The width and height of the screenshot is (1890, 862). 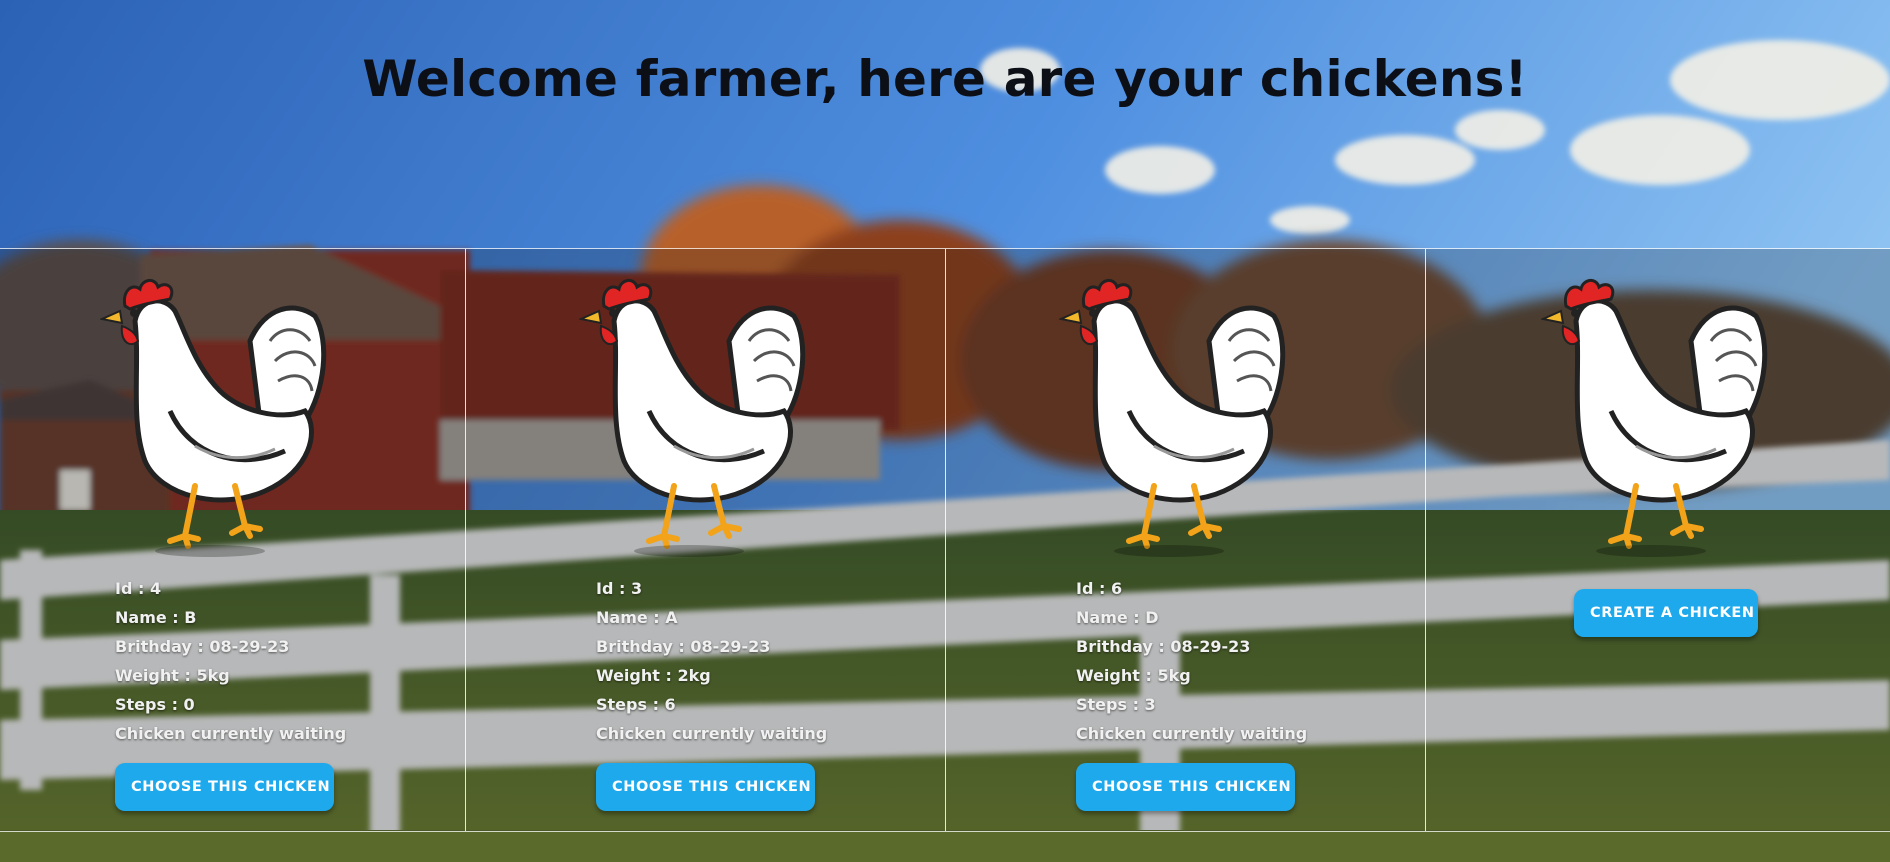 I want to click on chicken-id: Id : 3, so click(x=619, y=588).